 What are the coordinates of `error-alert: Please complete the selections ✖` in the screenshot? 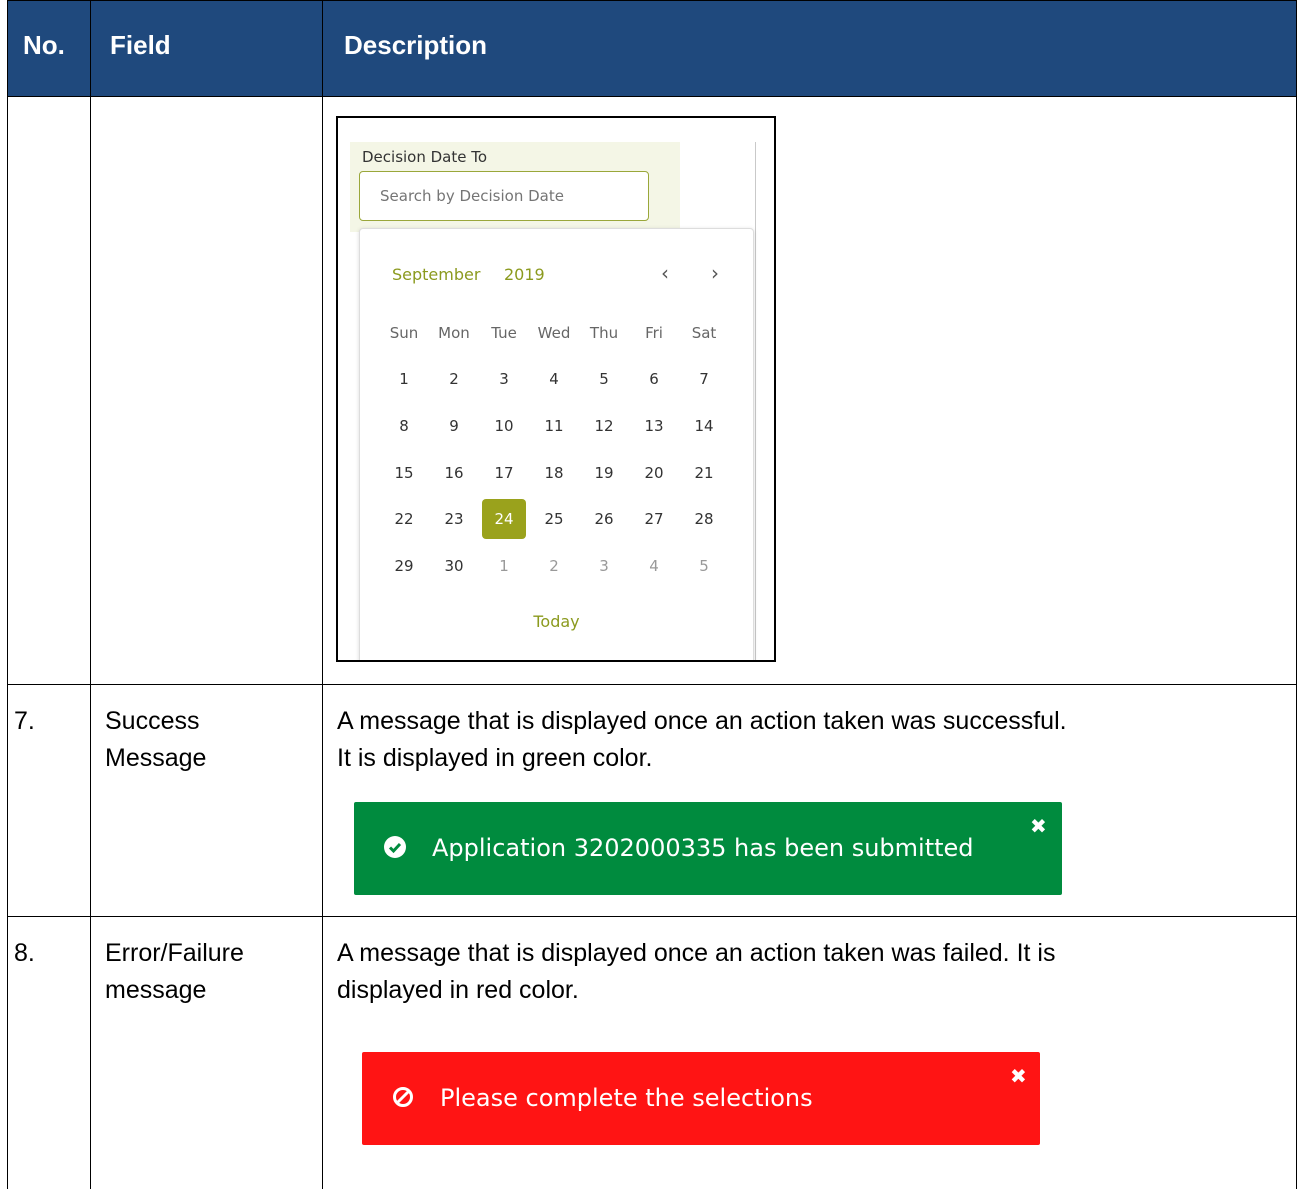 It's located at (701, 1098).